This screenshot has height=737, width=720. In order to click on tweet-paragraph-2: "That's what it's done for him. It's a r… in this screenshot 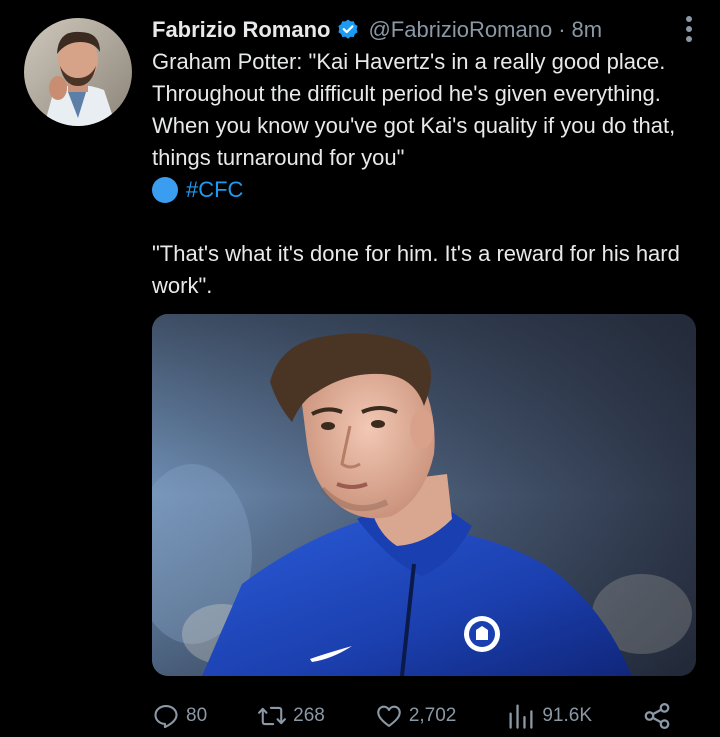, I will do `click(416, 269)`.